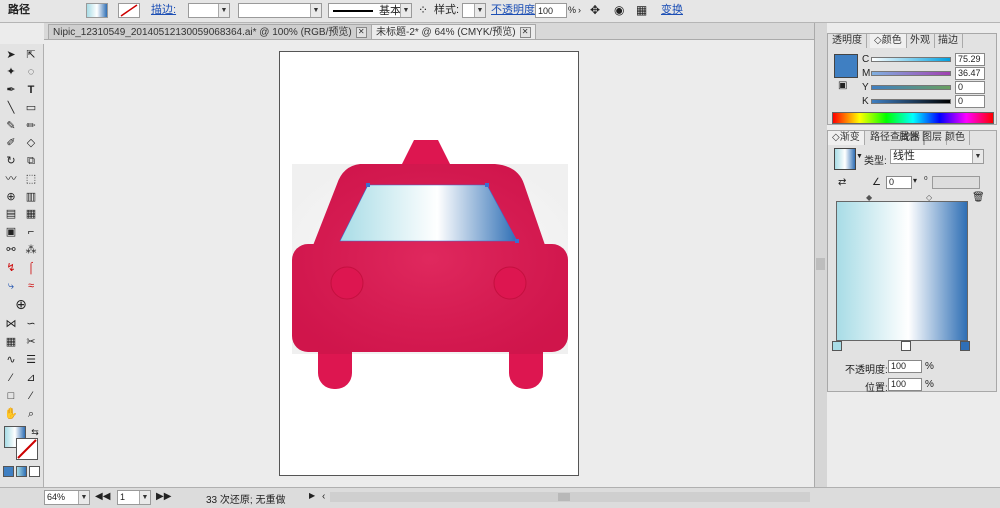 The image size is (1000, 508). I want to click on crosshair-icon: ⊕, so click(21, 304).